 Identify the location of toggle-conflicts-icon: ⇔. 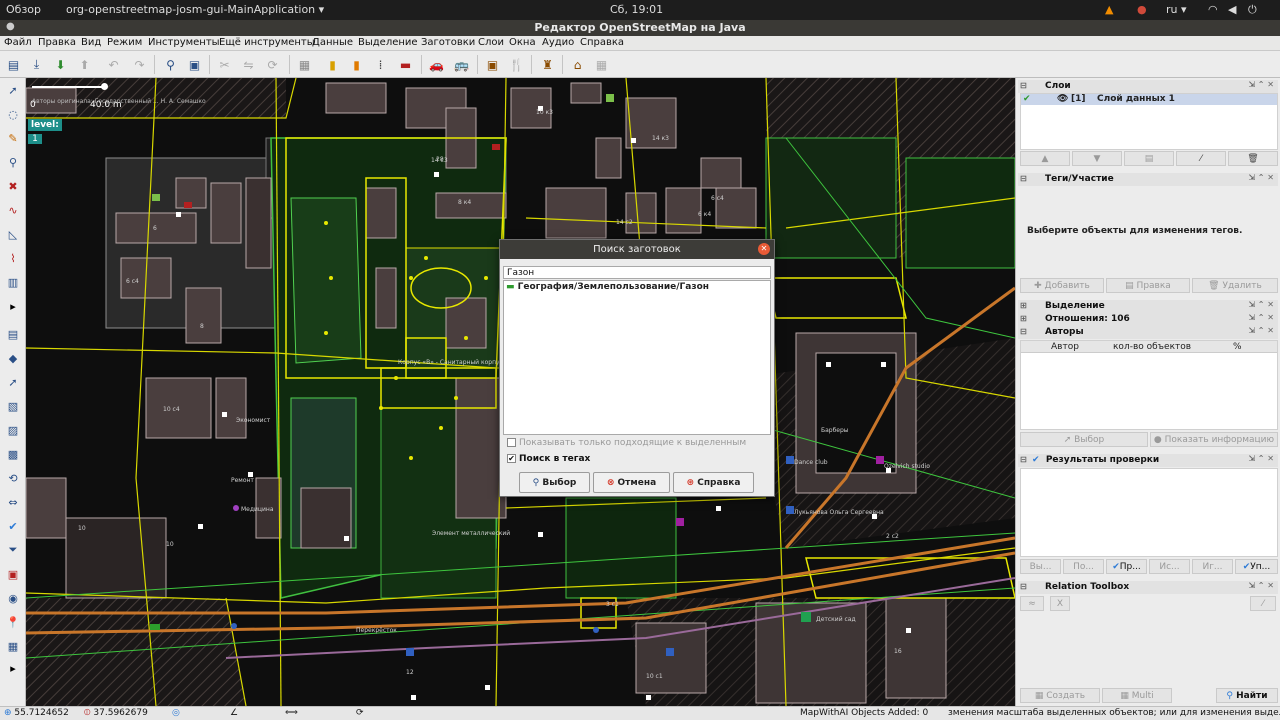
(13, 502).